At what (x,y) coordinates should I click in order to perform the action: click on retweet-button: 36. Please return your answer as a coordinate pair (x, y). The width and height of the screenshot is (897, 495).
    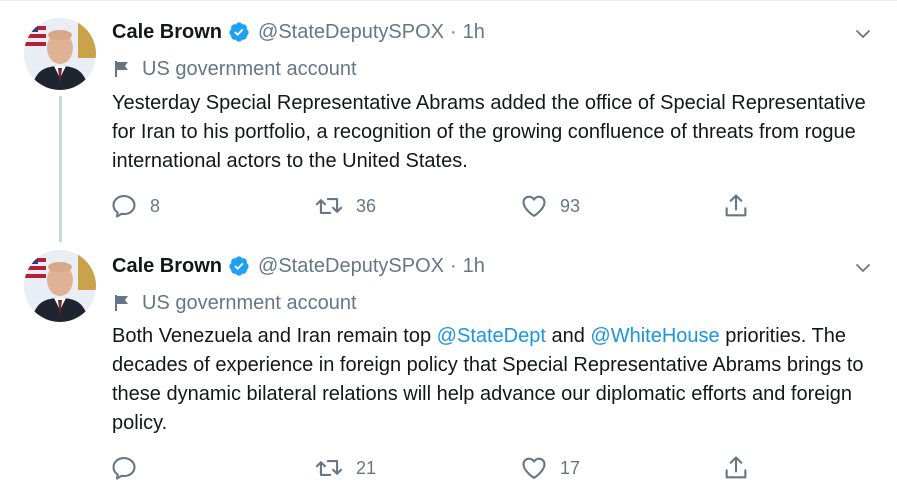
    Looking at the image, I should click on (345, 206).